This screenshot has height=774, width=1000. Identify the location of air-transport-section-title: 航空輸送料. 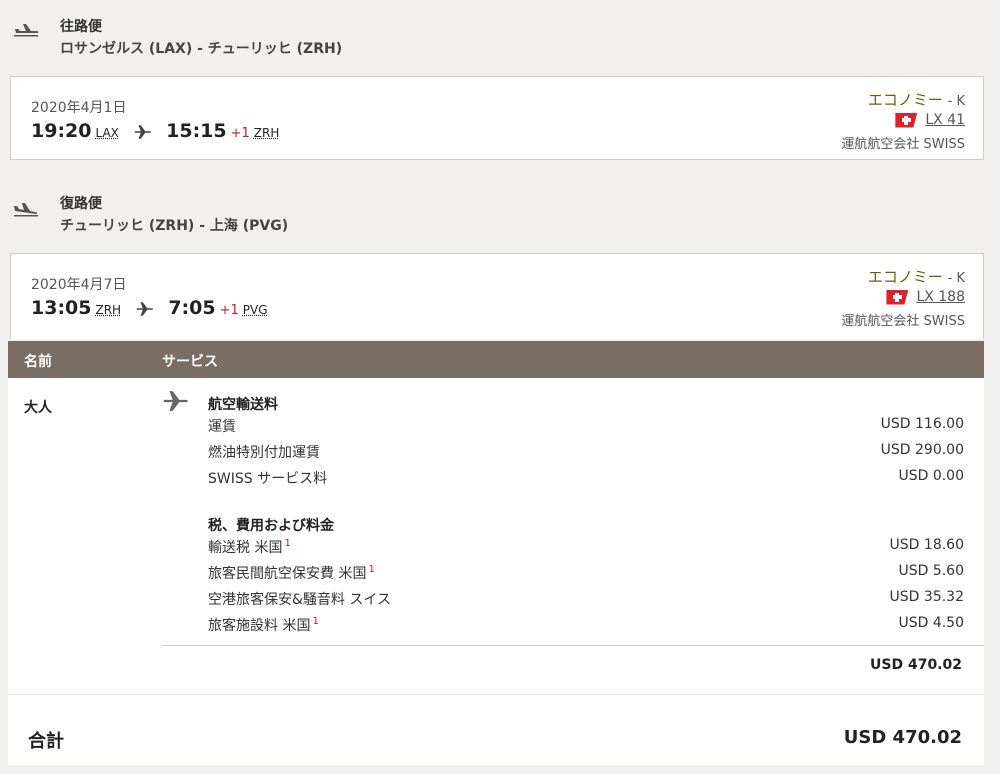
(243, 405).